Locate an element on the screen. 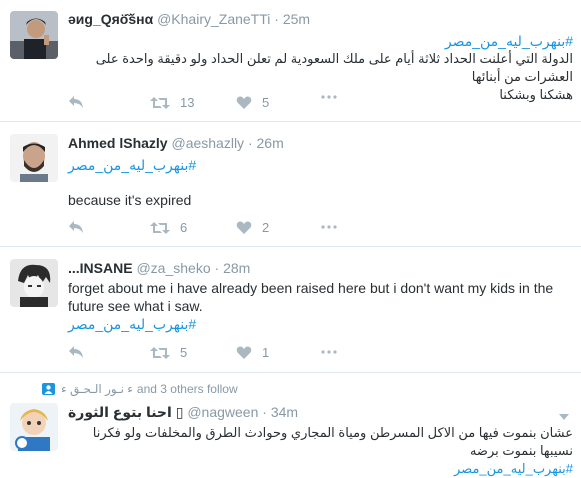  retweet-button: 5 is located at coordinates (168, 352).